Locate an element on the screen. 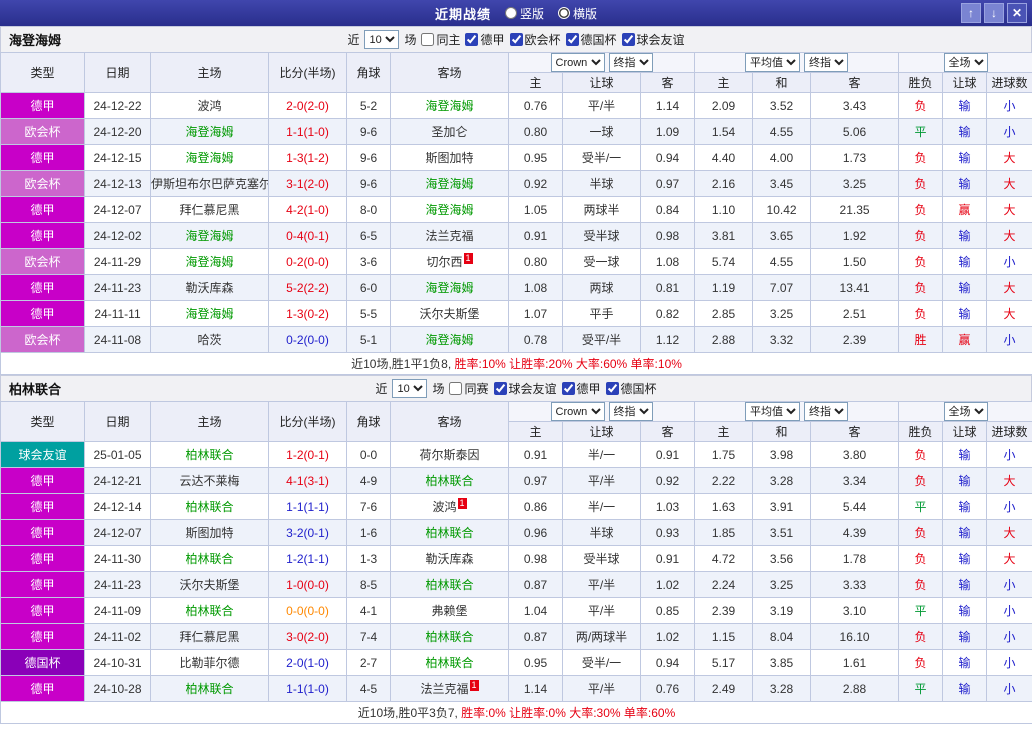 The width and height of the screenshot is (1032, 732). corner-score: 8-0 is located at coordinates (368, 209).